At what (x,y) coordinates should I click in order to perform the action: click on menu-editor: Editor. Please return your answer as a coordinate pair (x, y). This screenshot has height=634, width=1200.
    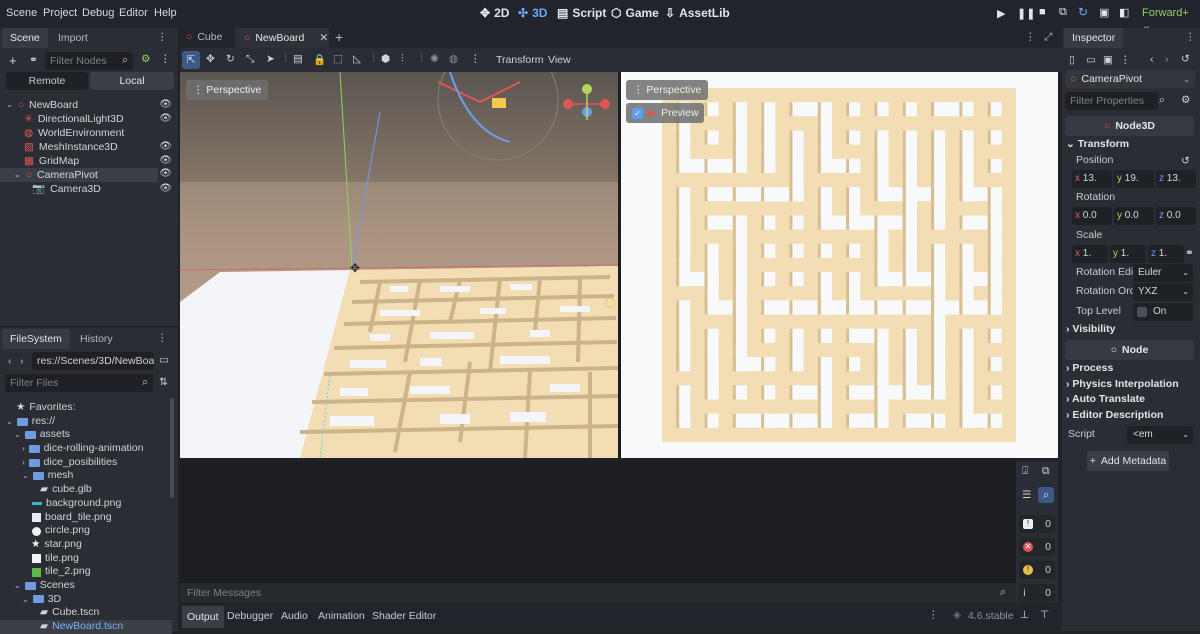
    Looking at the image, I should click on (133, 13).